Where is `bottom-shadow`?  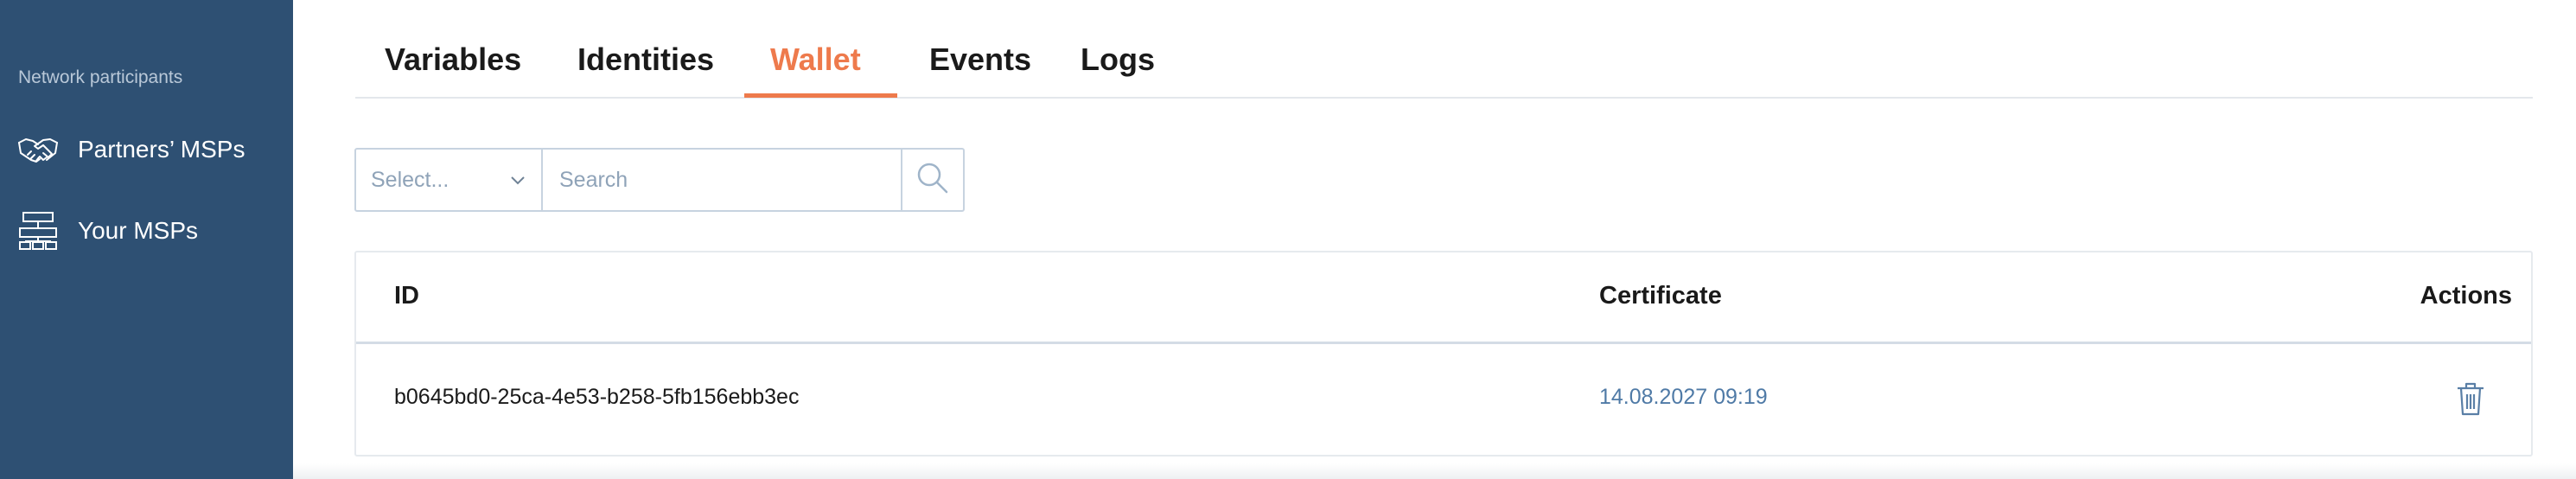
bottom-shadow is located at coordinates (1434, 471).